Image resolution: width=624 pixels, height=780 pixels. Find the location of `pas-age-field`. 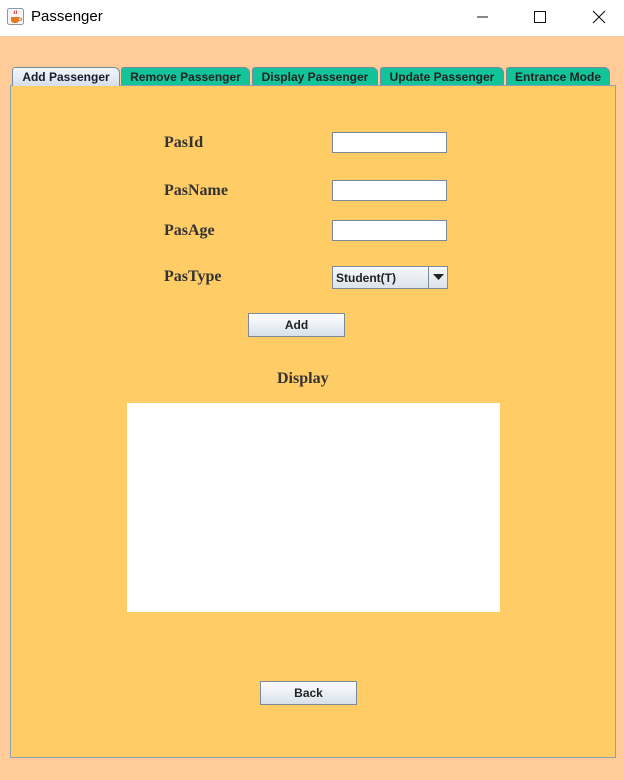

pas-age-field is located at coordinates (389, 230).